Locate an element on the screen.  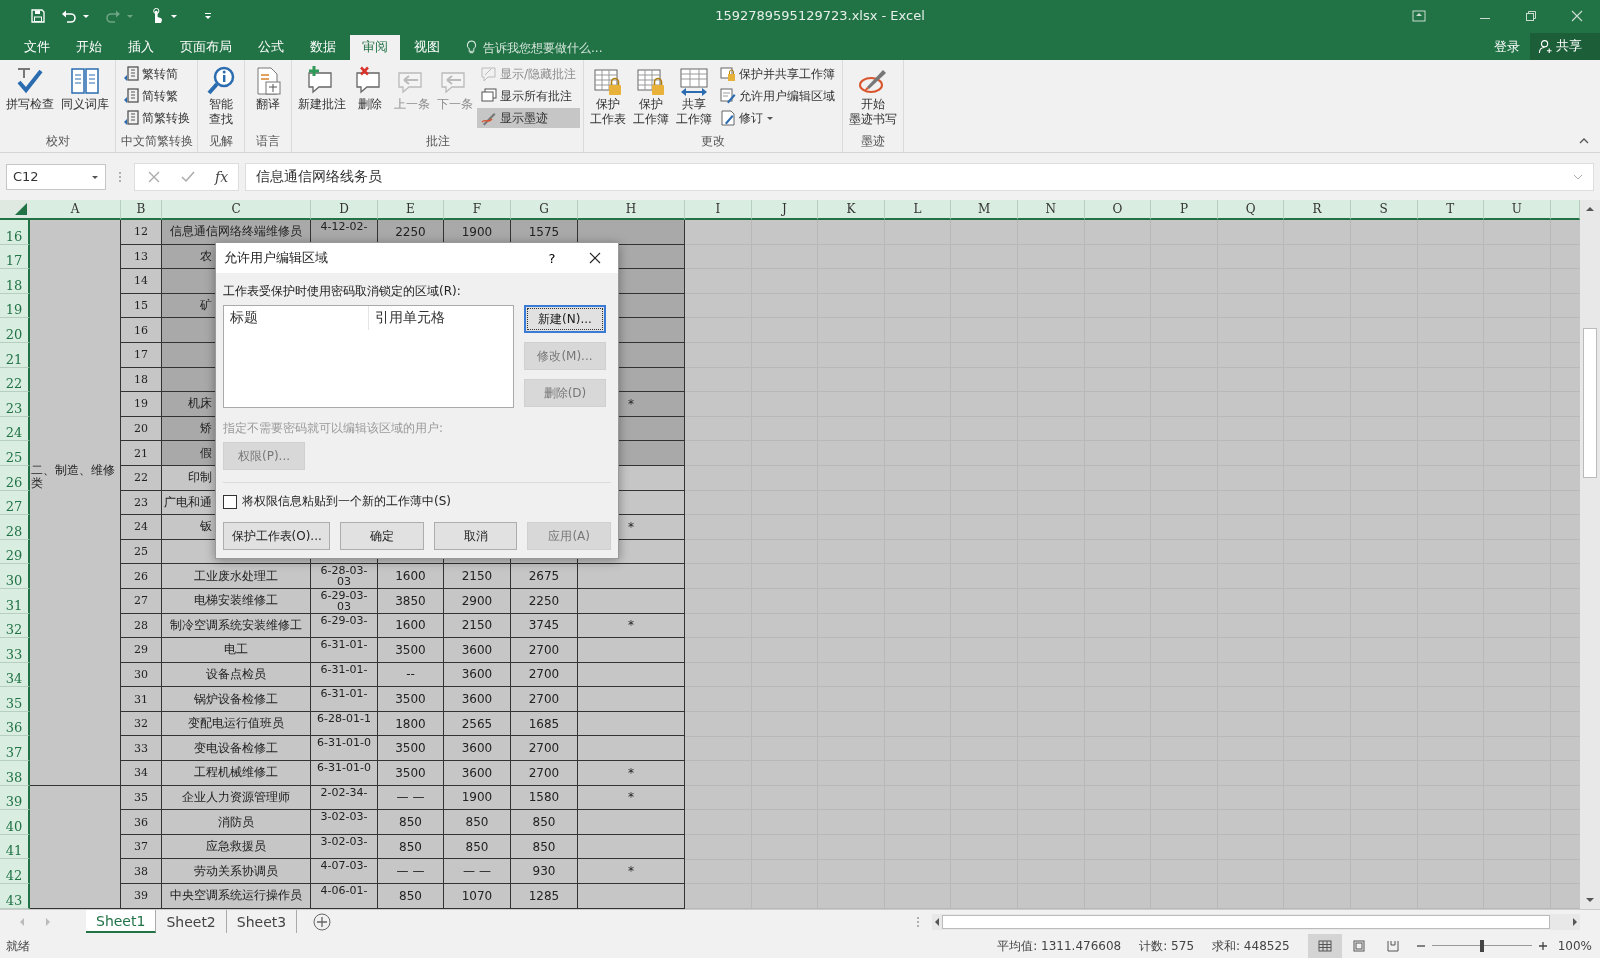
formula-field: 信息通信网络线务员 is located at coordinates (919, 176).